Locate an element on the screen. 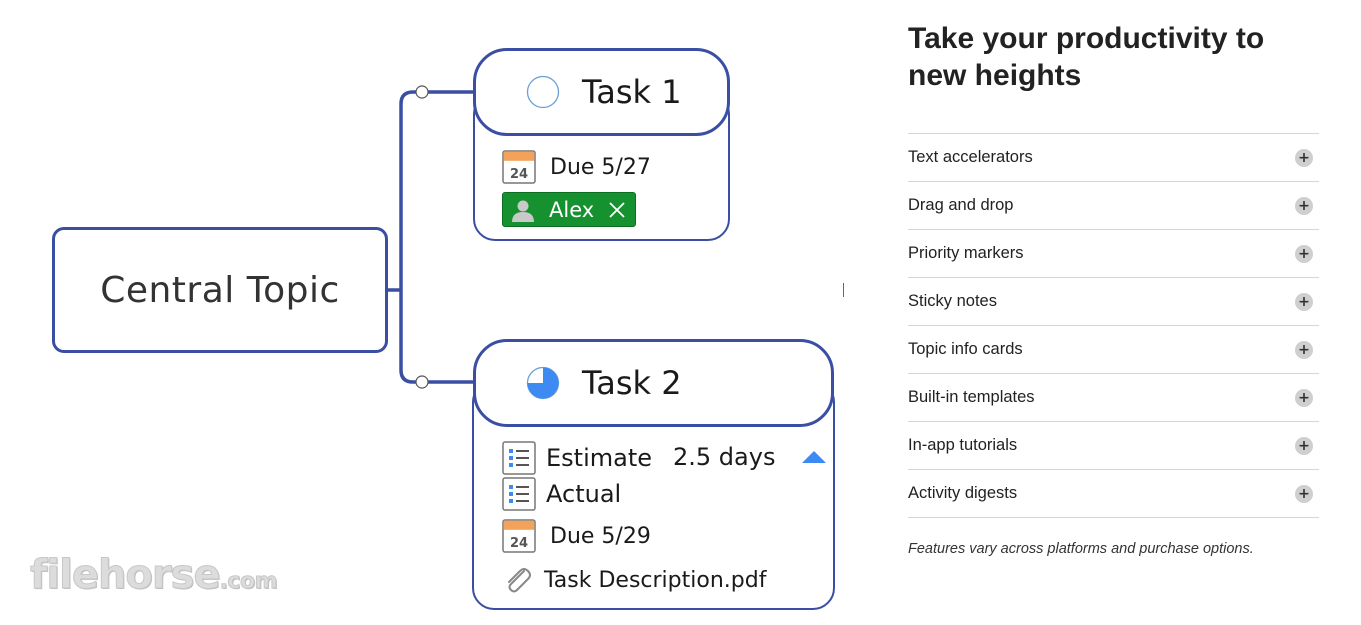  feature-label: Drag and drop is located at coordinates (961, 205).